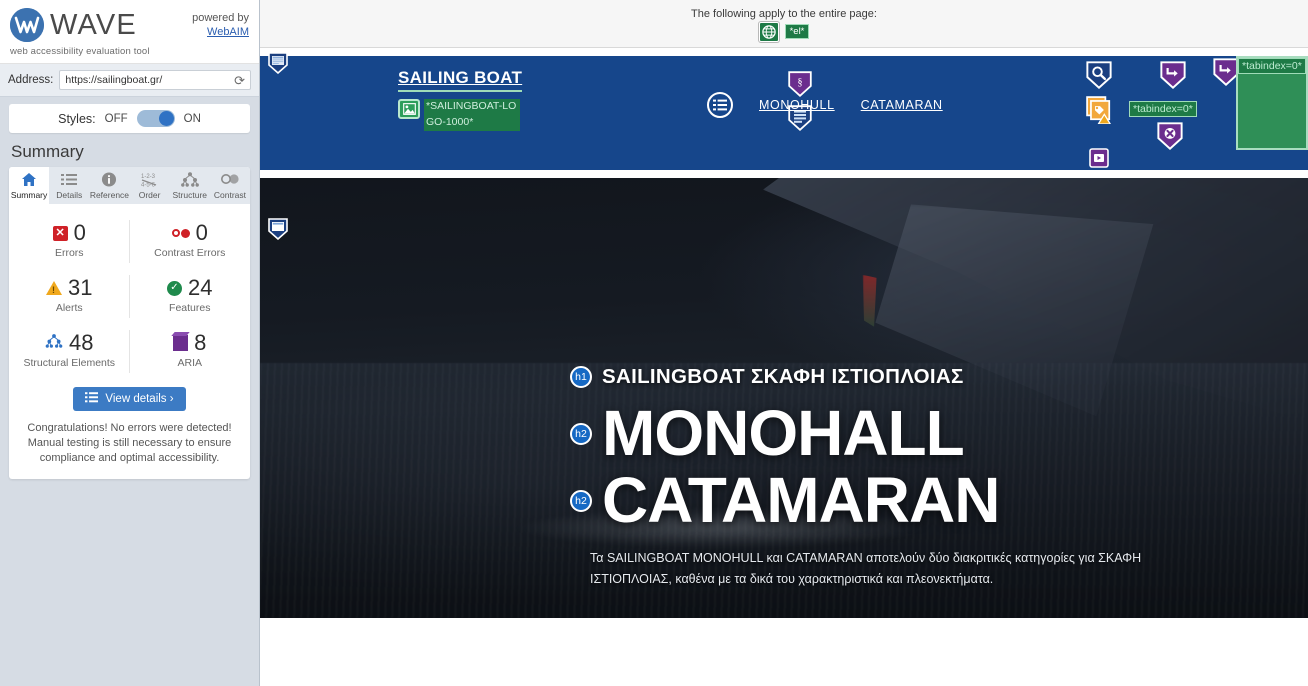 The image size is (1308, 686). Describe the element at coordinates (278, 229) in the screenshot. I see `main-region-marker` at that location.